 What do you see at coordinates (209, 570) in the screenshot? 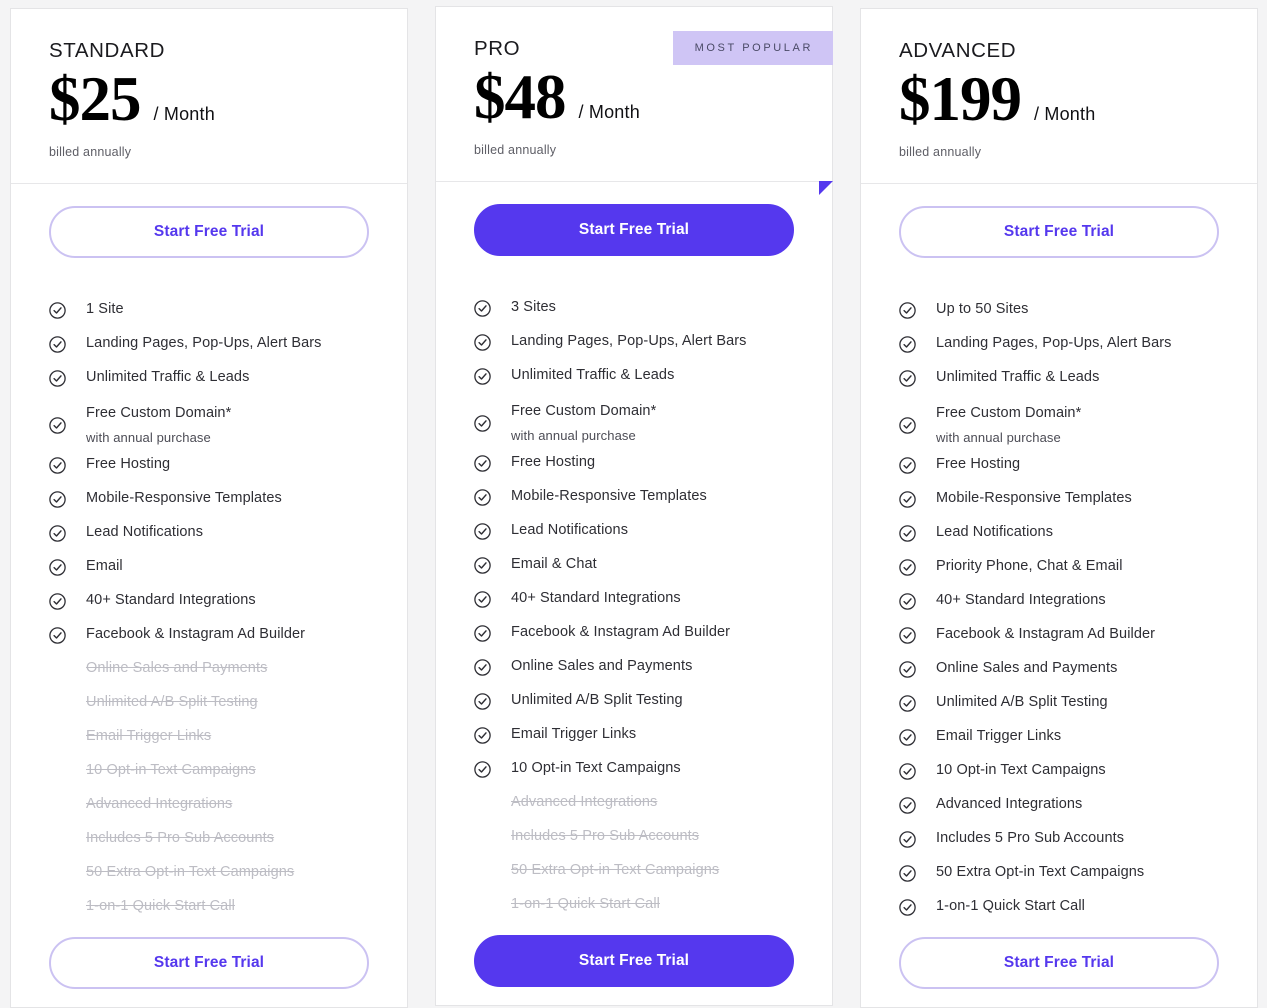
I see `feature-item: Email` at bounding box center [209, 570].